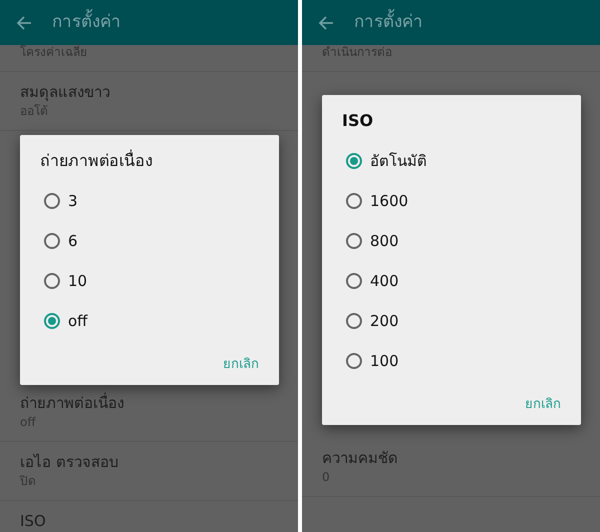 The width and height of the screenshot is (600, 532). Describe the element at coordinates (451, 201) in the screenshot. I see `radio-option: 1600` at that location.